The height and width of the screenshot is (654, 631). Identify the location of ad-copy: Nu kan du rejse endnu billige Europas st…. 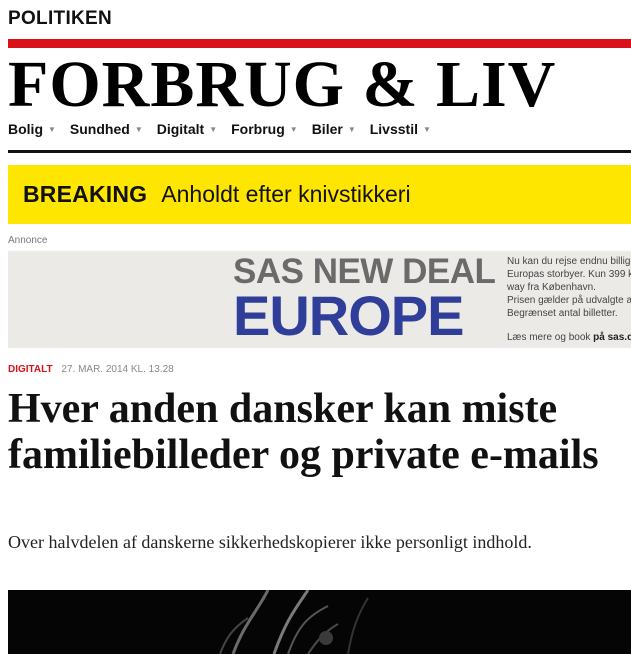
(569, 287).